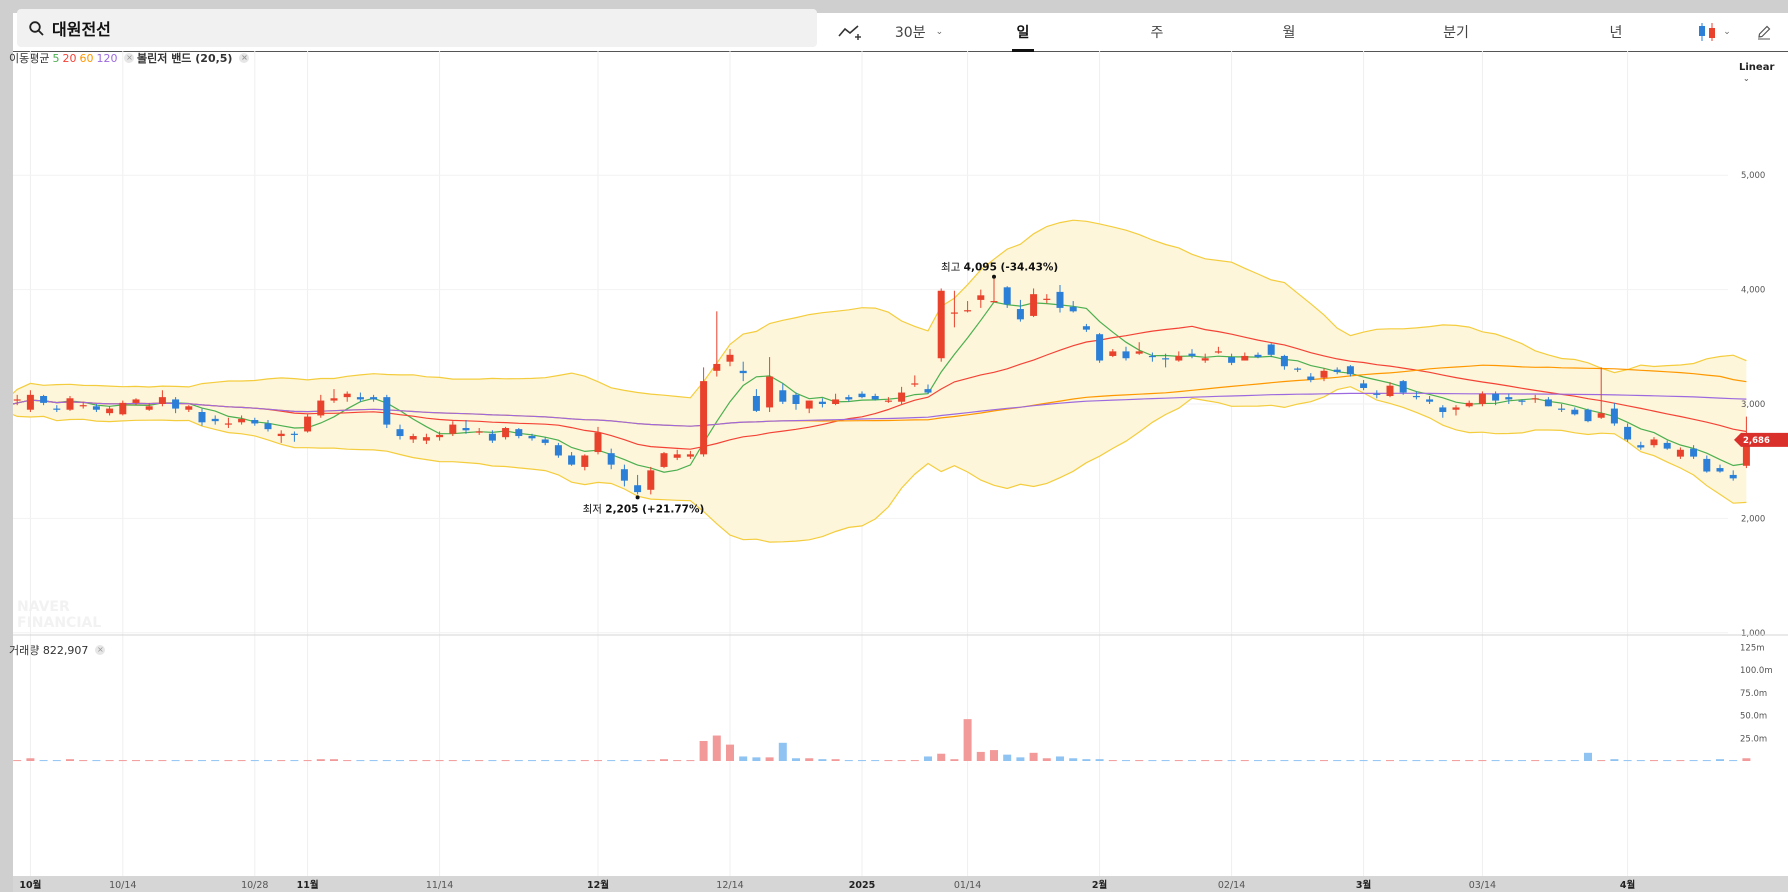 The width and height of the screenshot is (1788, 892). What do you see at coordinates (254, 885) in the screenshot?
I see `date-tick-label: 10/28` at bounding box center [254, 885].